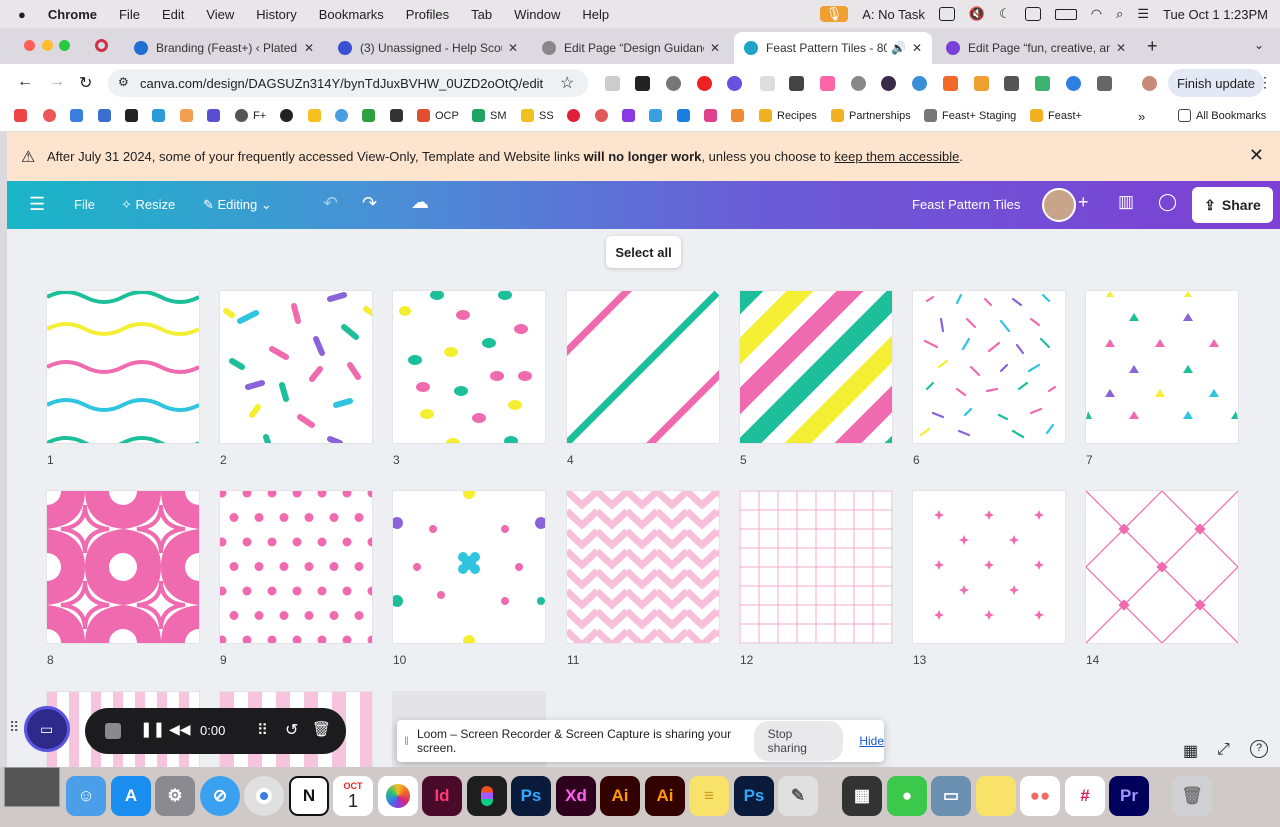 This screenshot has width=1280, height=827. I want to click on bookmark-blue-c, so click(683, 115).